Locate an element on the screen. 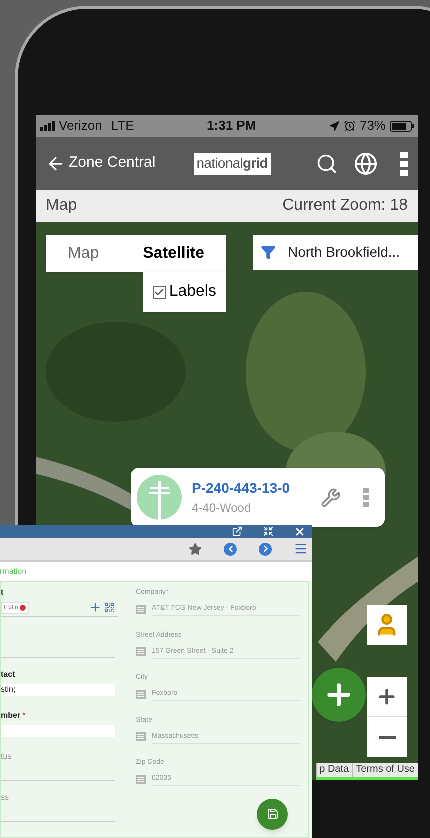 Image resolution: width=430 pixels, height=838 pixels. location-arrow-icon is located at coordinates (334, 126).